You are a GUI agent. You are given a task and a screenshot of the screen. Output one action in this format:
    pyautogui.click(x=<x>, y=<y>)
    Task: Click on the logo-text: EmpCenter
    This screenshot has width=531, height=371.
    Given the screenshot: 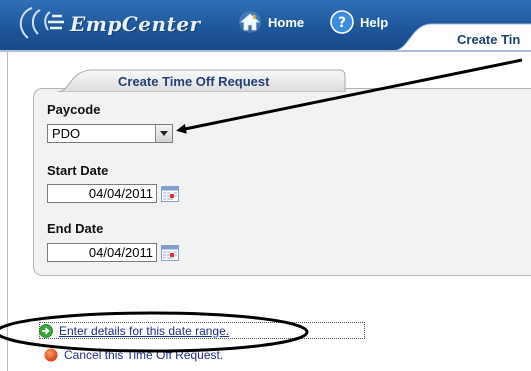 What is the action you would take?
    pyautogui.click(x=135, y=24)
    